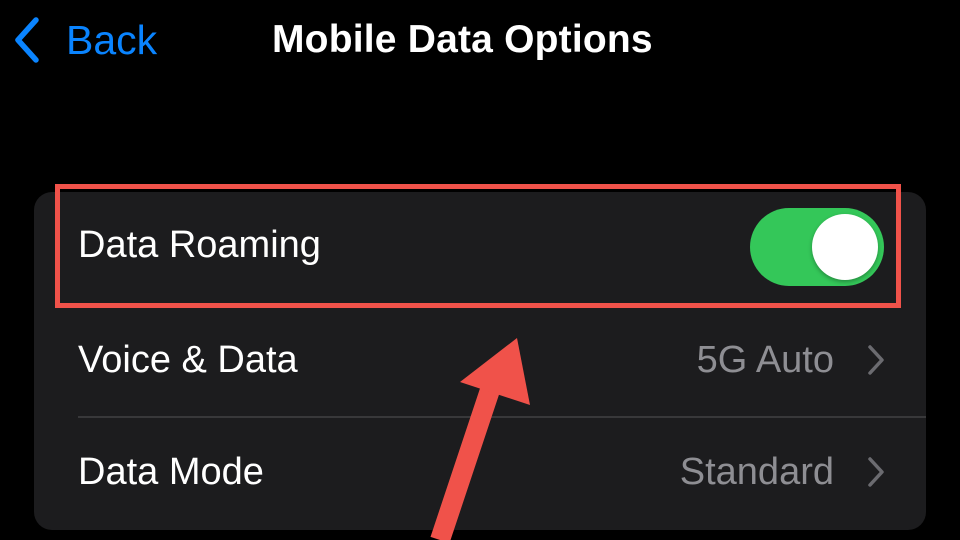 The width and height of the screenshot is (960, 540). What do you see at coordinates (756, 472) in the screenshot?
I see `data-mode-value: Standard` at bounding box center [756, 472].